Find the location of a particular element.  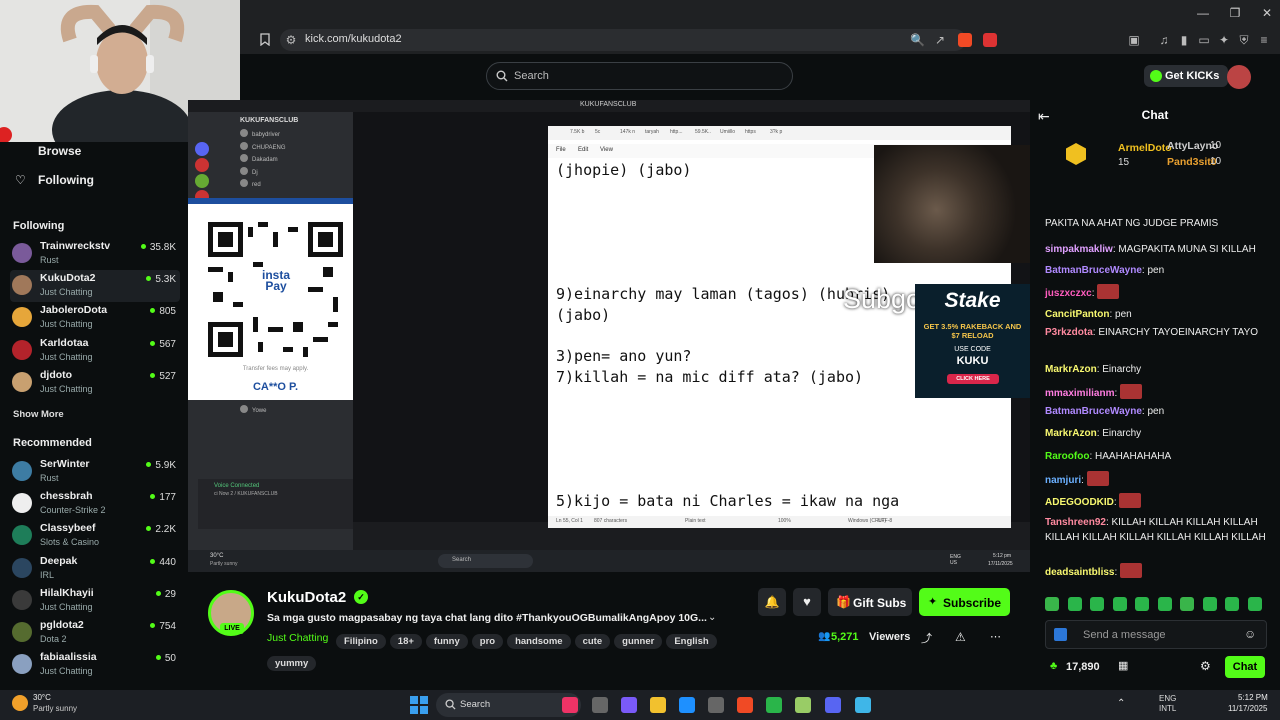

chat-input: Send a message ☺ is located at coordinates (1156, 634).